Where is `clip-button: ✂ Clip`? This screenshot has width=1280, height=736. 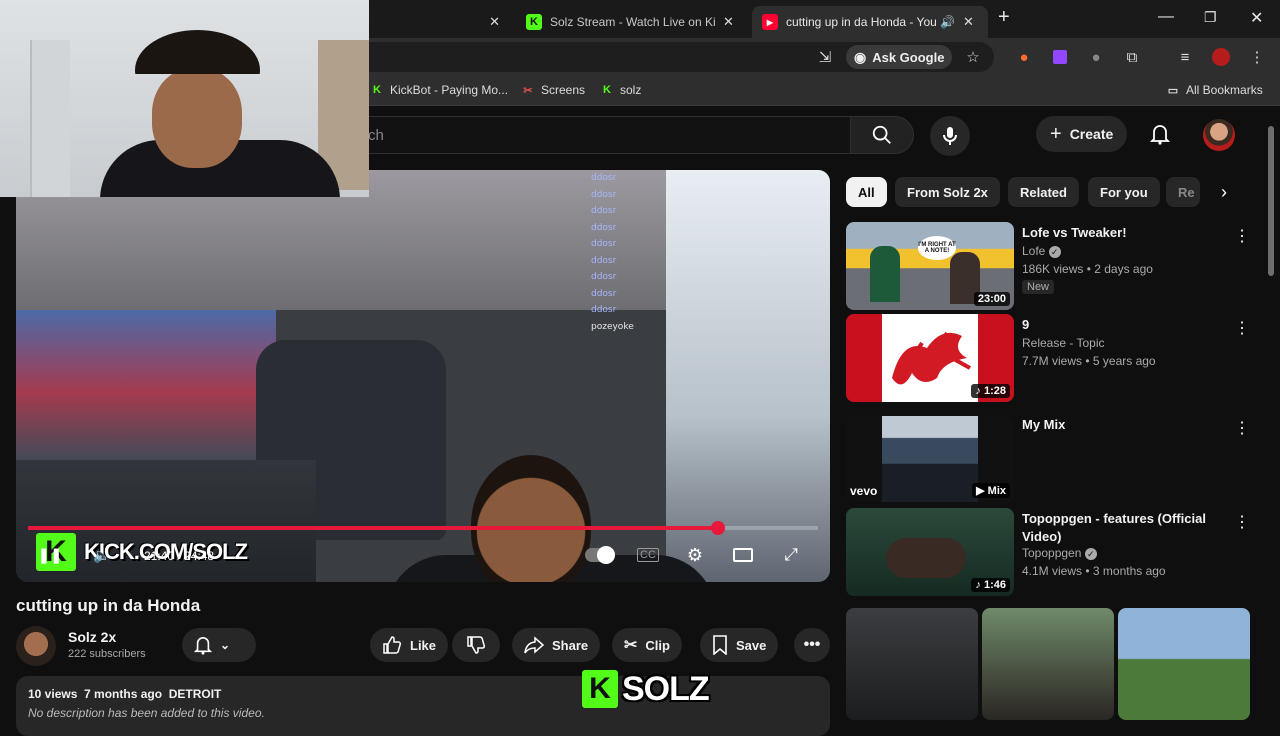 clip-button: ✂ Clip is located at coordinates (647, 645).